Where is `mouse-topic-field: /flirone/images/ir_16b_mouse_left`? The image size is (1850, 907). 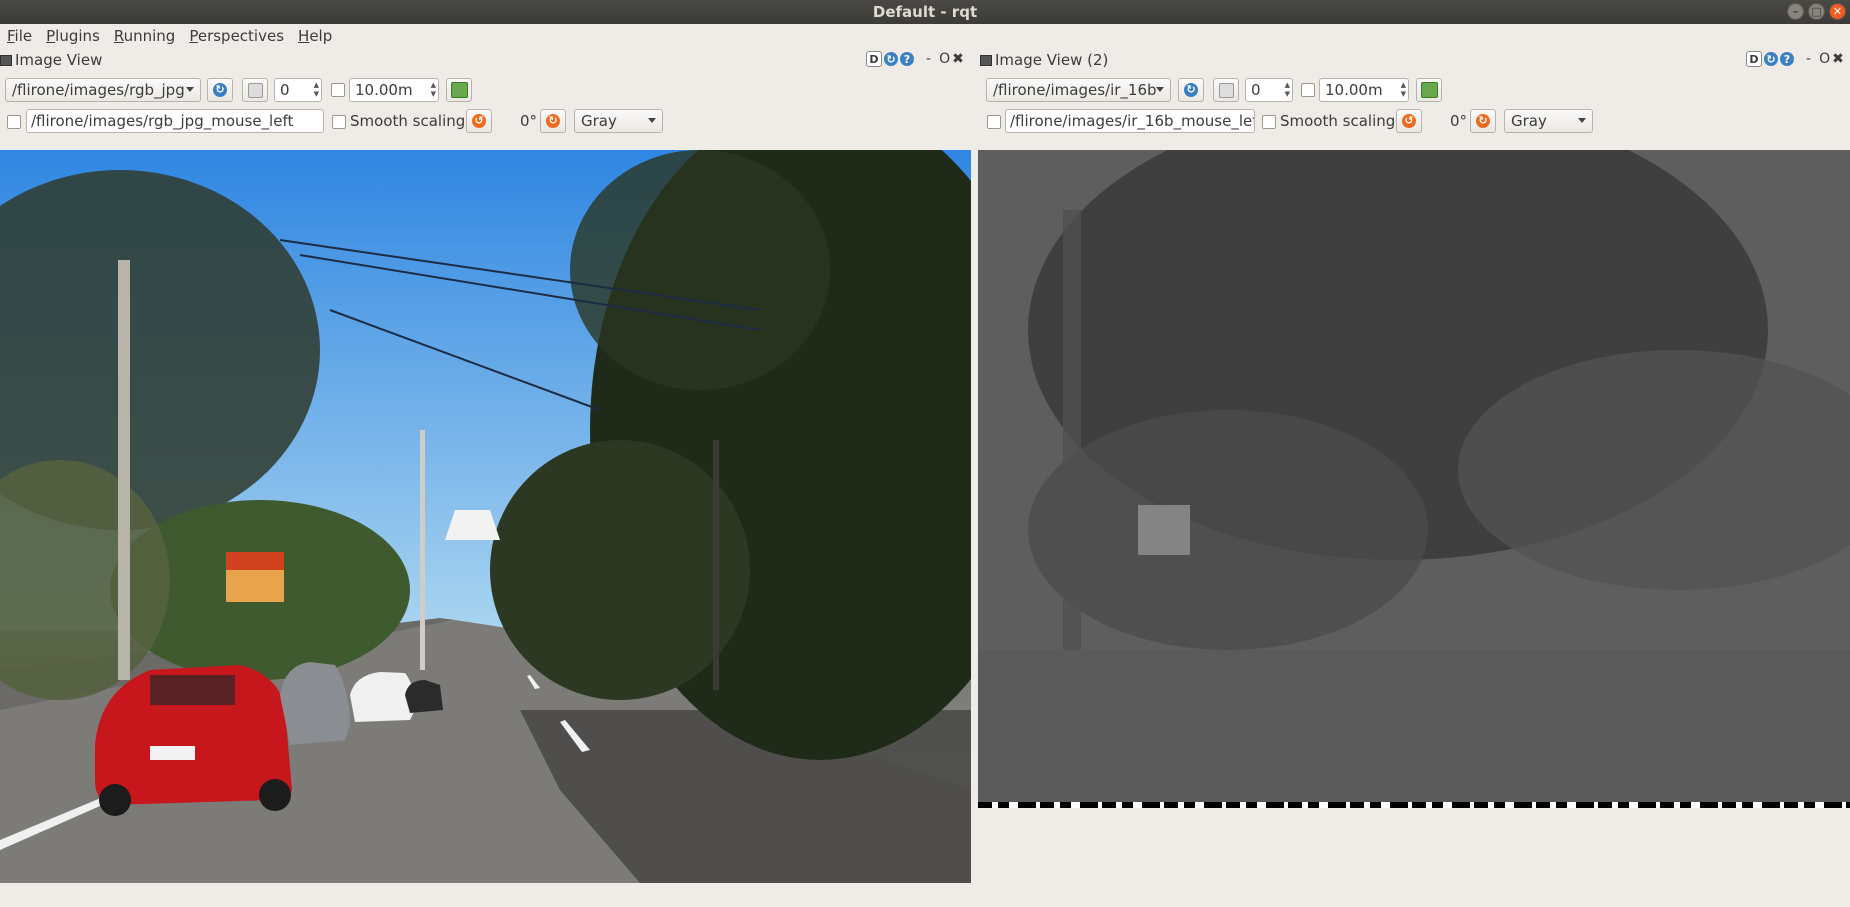 mouse-topic-field: /flirone/images/ir_16b_mouse_left is located at coordinates (1130, 121).